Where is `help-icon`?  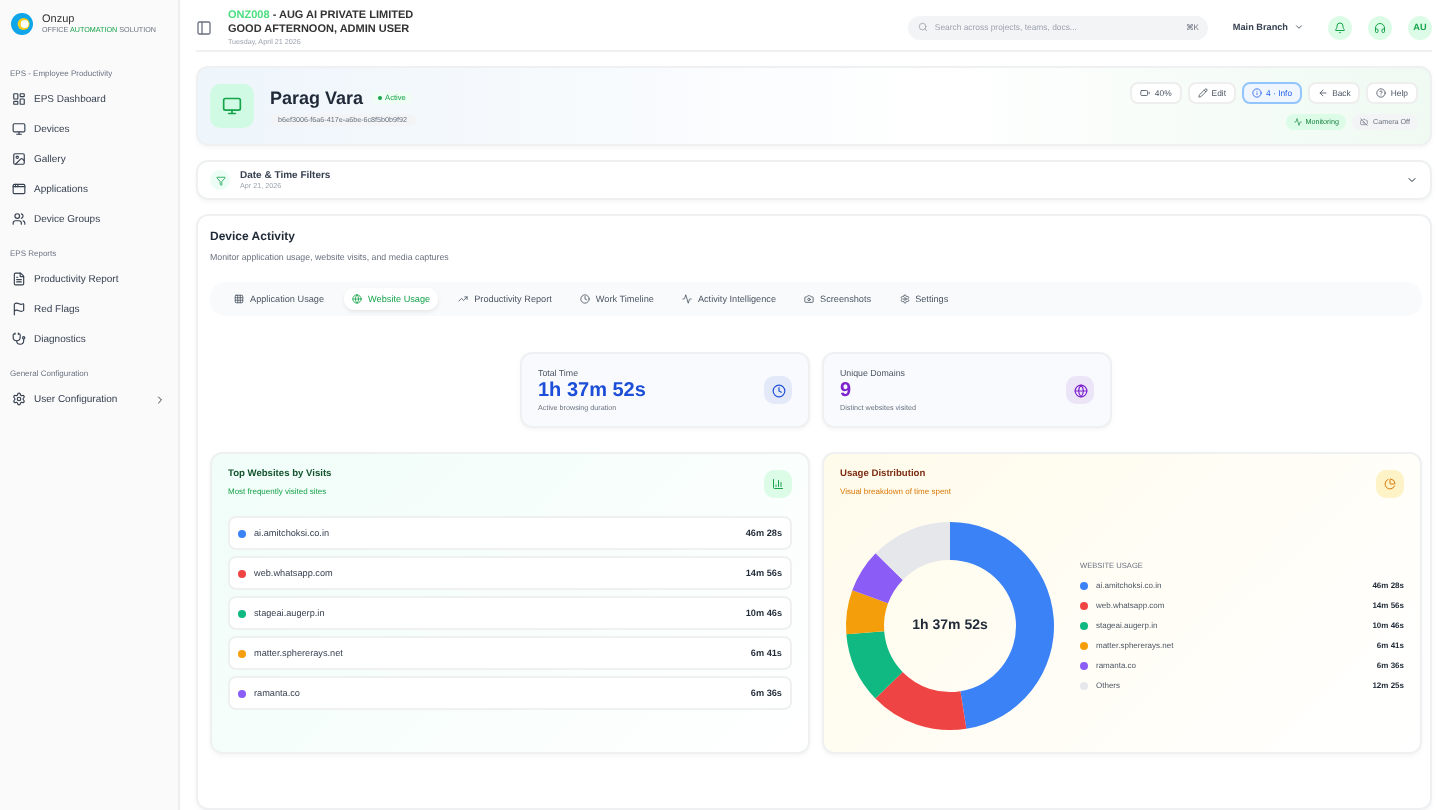 help-icon is located at coordinates (1381, 93).